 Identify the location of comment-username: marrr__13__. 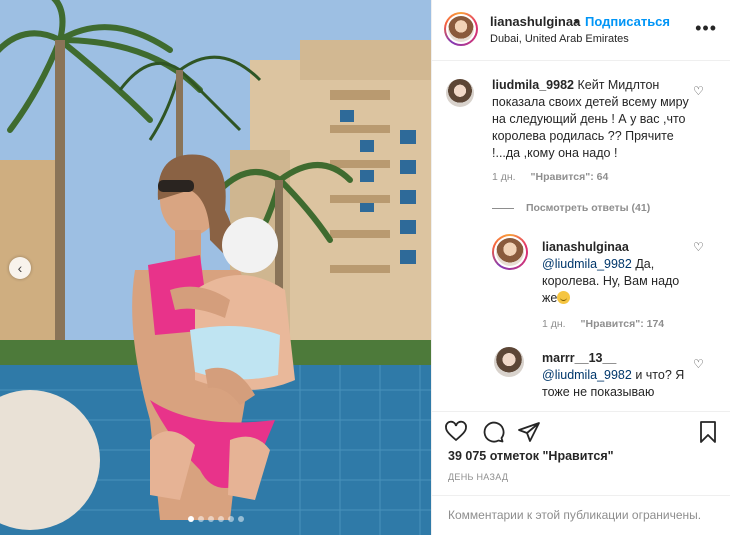
(579, 358).